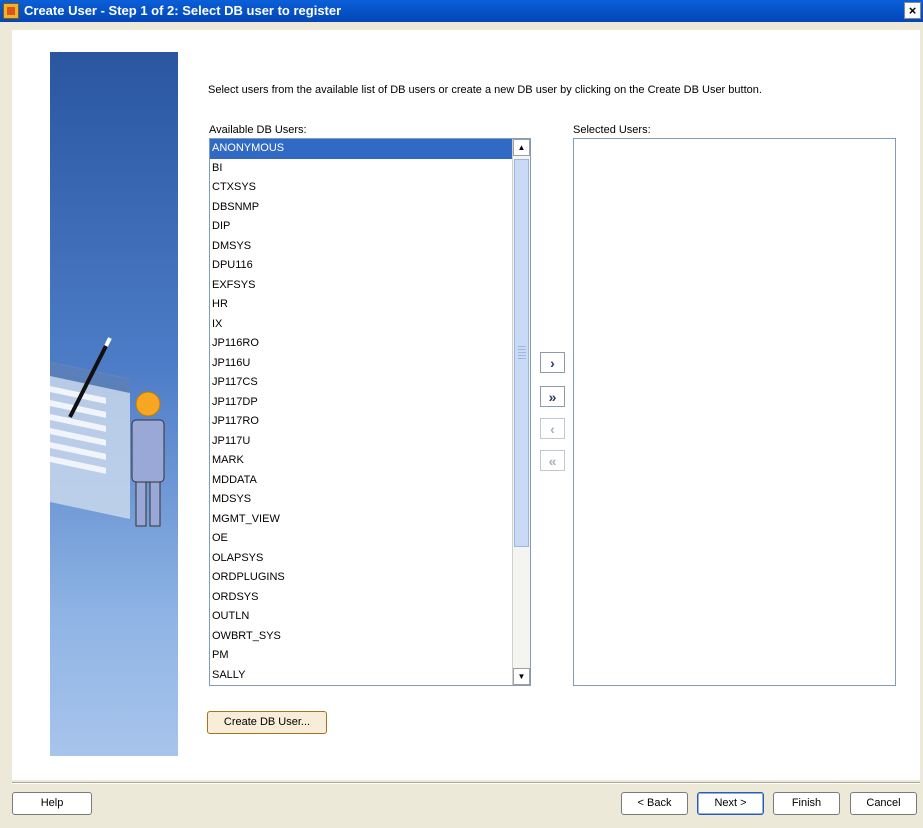 This screenshot has height=828, width=923. What do you see at coordinates (370, 559) in the screenshot?
I see `list-item: OLAPSYS` at bounding box center [370, 559].